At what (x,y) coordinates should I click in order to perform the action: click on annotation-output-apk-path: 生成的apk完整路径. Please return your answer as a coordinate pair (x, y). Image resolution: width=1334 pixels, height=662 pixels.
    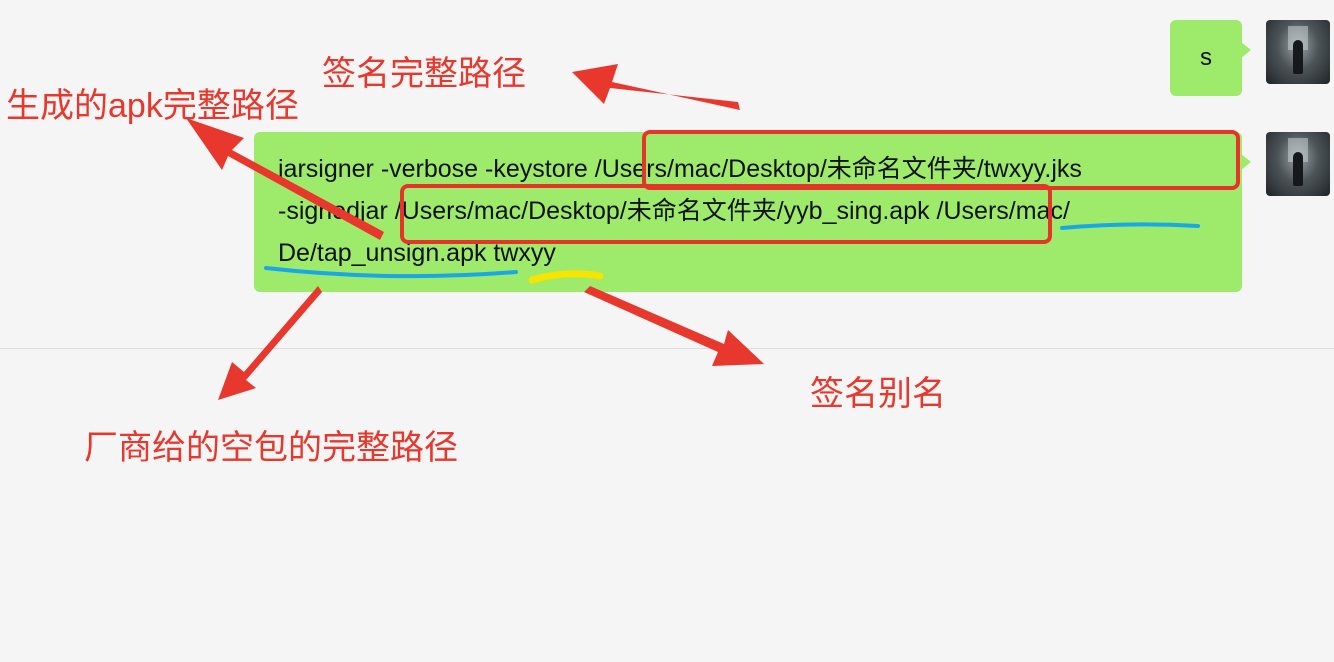
    Looking at the image, I should click on (152, 106).